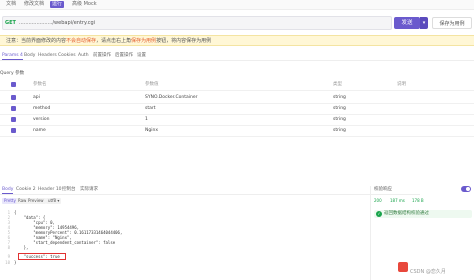 This screenshot has height=280, width=474. I want to click on top-tab-bar: 文档 修改文档 运行 高级 Mock, so click(237, 5).